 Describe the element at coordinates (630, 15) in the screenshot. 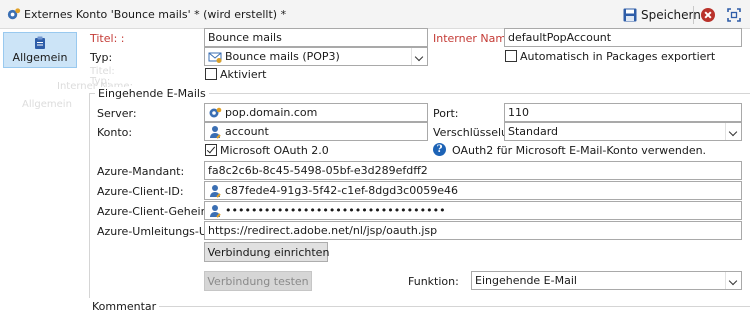

I see `floppy-disk-icon` at that location.